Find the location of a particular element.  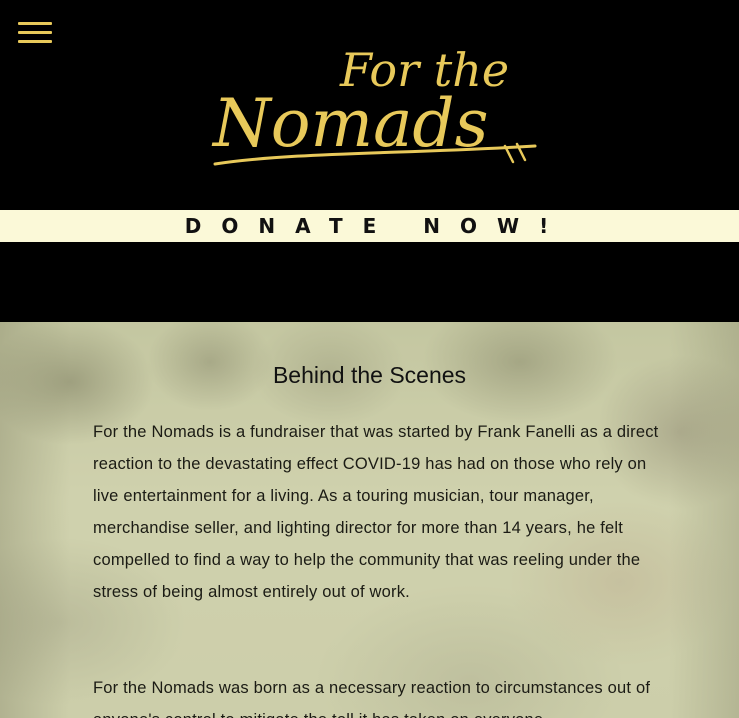

donate-label: DONATE NOW! is located at coordinates (376, 226).